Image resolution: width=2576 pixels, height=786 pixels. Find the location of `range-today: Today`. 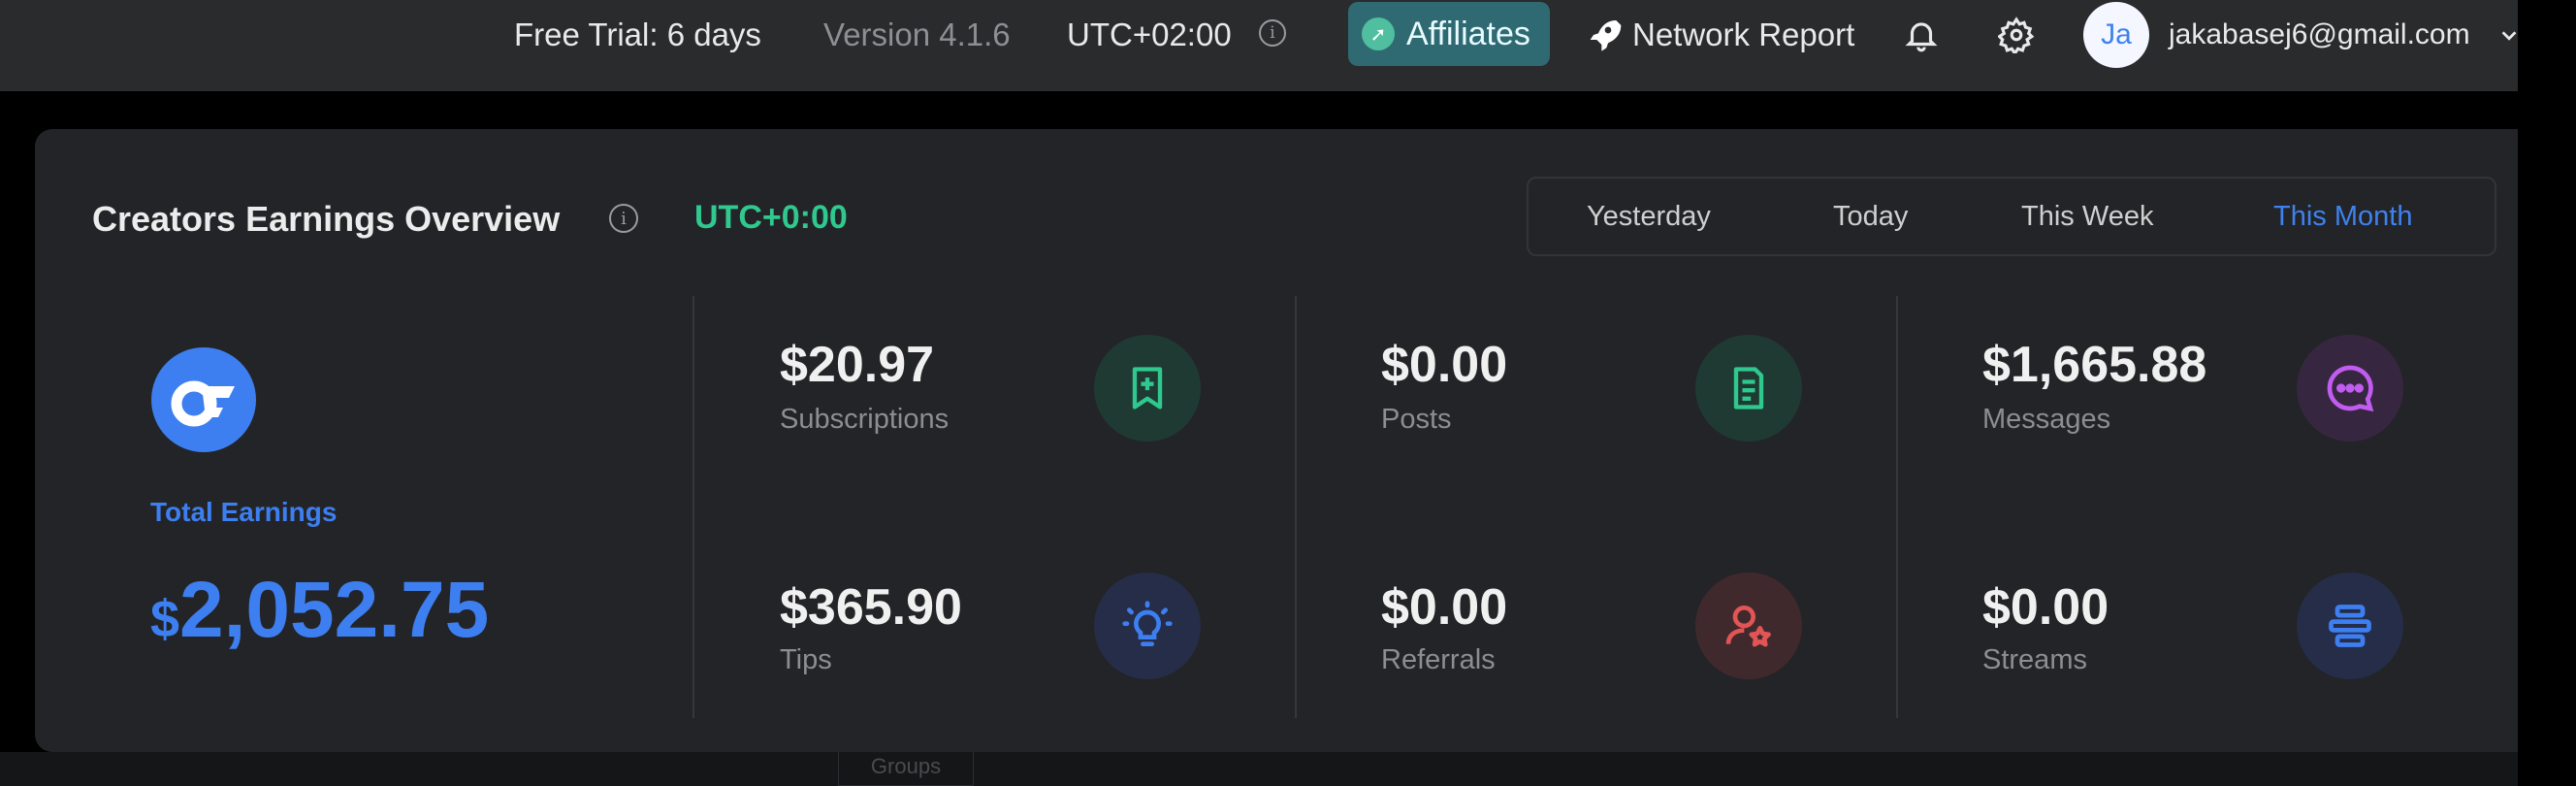

range-today: Today is located at coordinates (1870, 216).